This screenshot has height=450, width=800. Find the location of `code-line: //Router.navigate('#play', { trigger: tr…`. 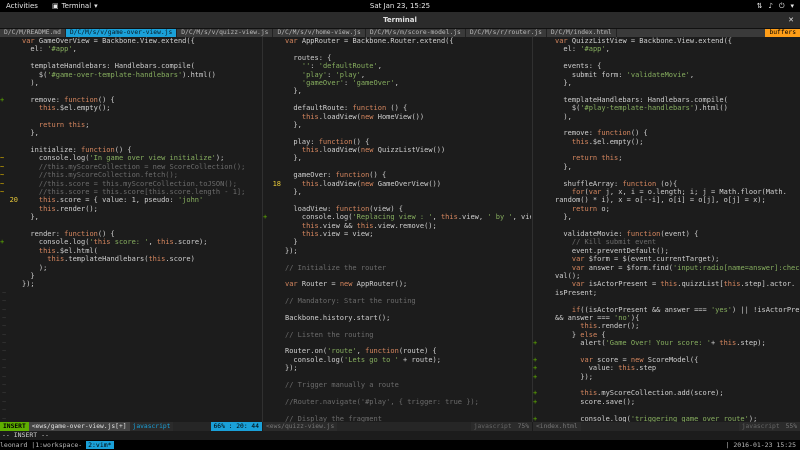

code-line: //Router.navigate('#play', { trigger: tr… is located at coordinates (397, 402).